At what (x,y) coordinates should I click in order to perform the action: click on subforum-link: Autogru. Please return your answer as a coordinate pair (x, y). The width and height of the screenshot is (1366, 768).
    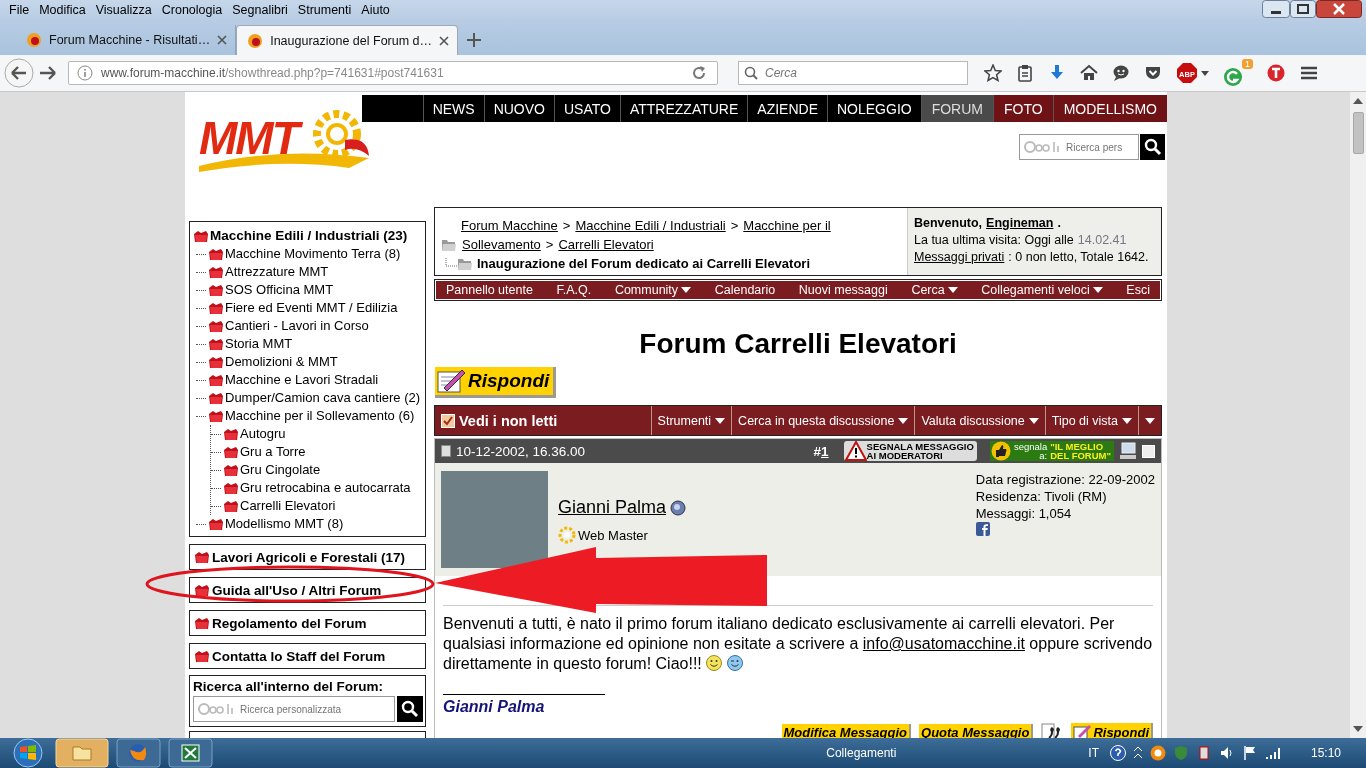
    Looking at the image, I should click on (316, 434).